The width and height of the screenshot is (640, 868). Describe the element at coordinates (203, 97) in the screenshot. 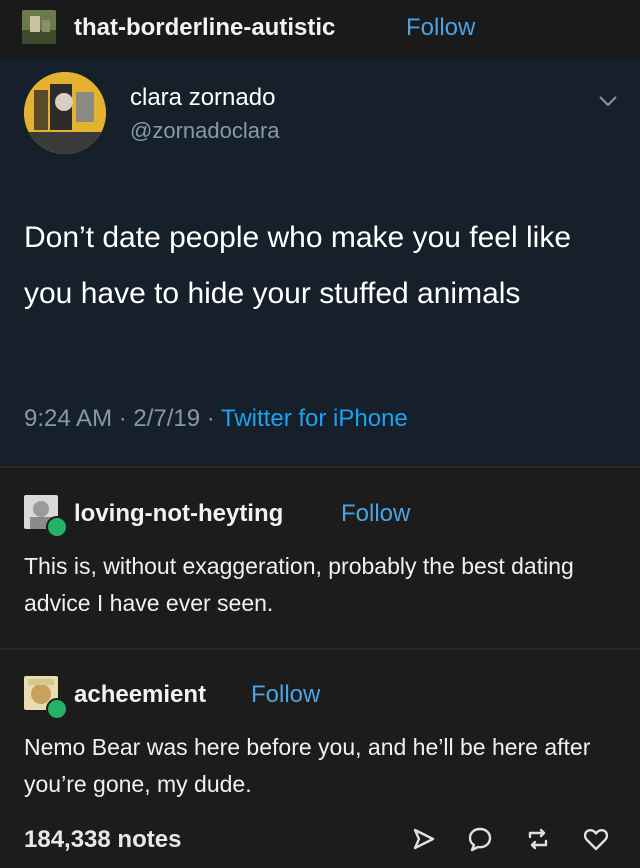

I see `tweet-display-name: clara zornado` at that location.